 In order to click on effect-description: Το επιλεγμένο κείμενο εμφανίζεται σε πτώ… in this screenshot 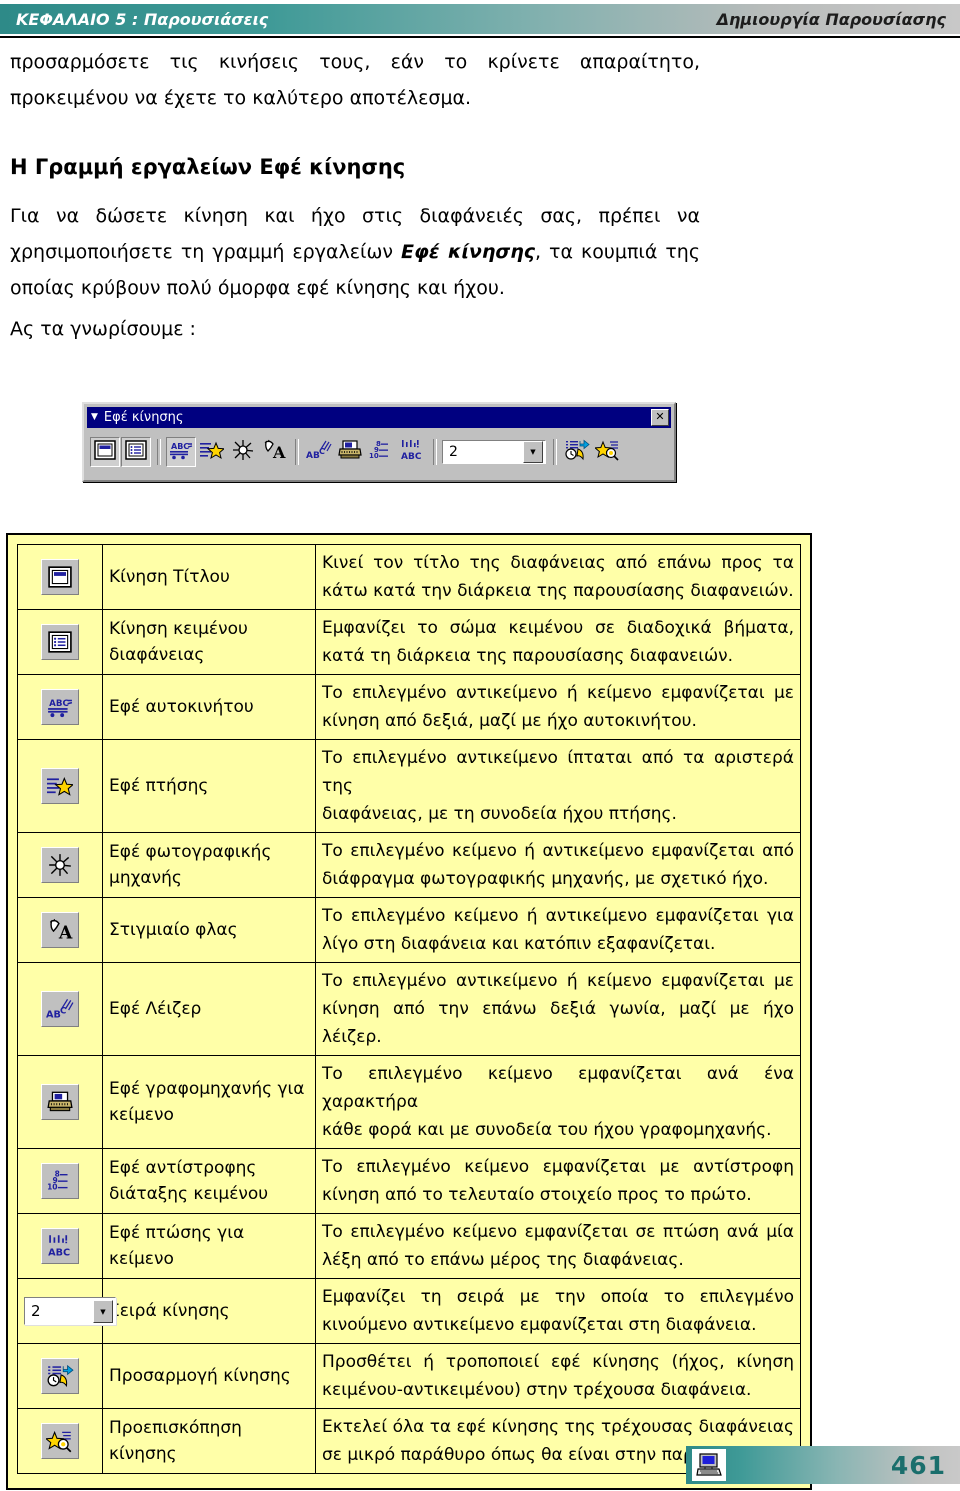, I will do `click(558, 1246)`.